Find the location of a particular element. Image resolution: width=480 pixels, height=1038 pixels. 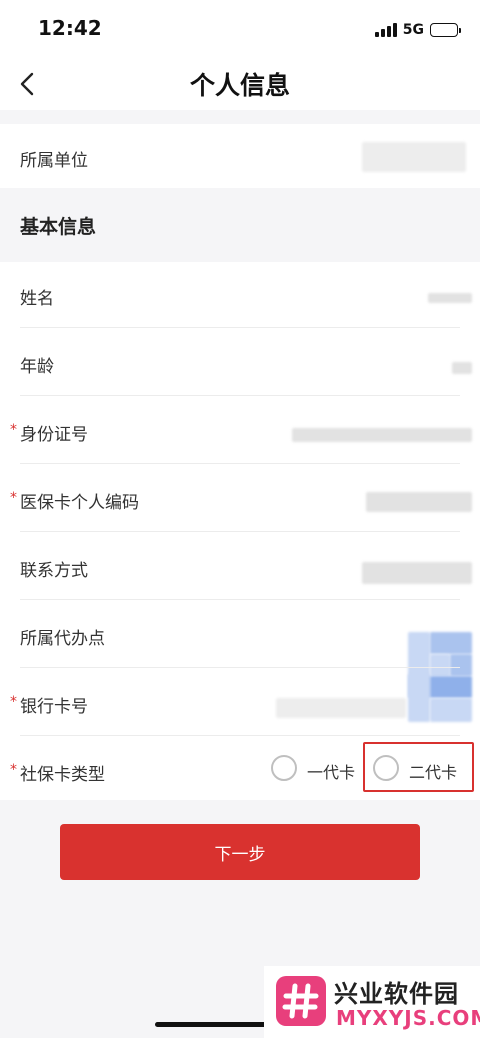

nav-bar: 个人信息 is located at coordinates (240, 84).